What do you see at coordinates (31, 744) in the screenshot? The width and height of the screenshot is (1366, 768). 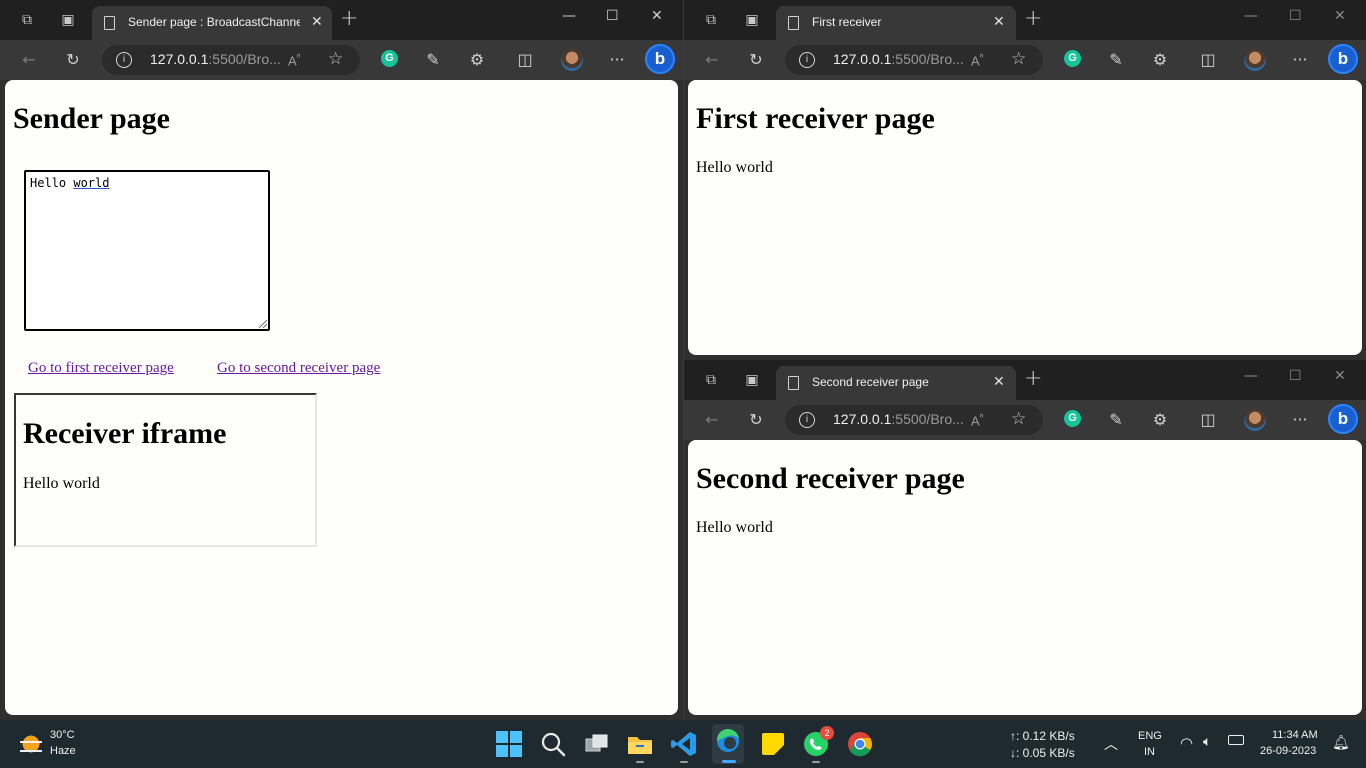 I see `weather-icon` at bounding box center [31, 744].